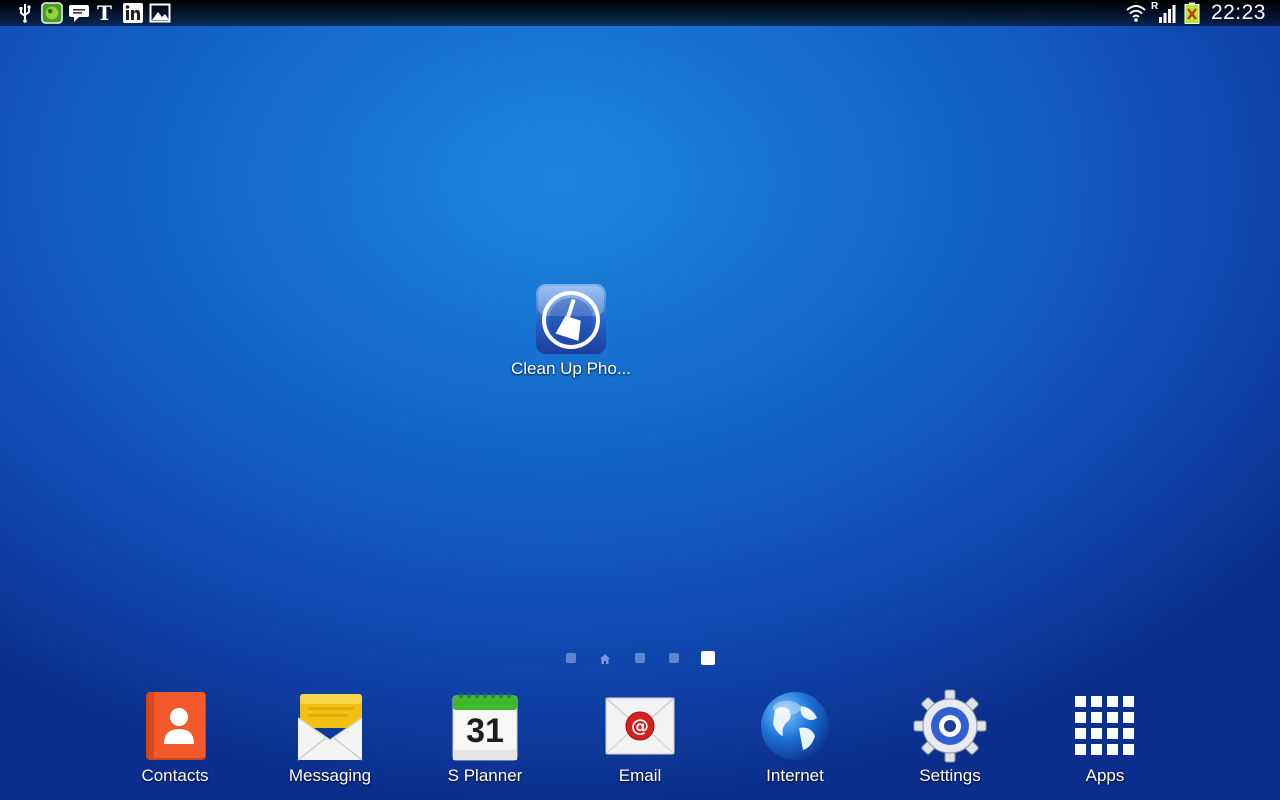 Image resolution: width=1280 pixels, height=800 pixels. I want to click on splanner-app: 31 S Planner, so click(485, 737).